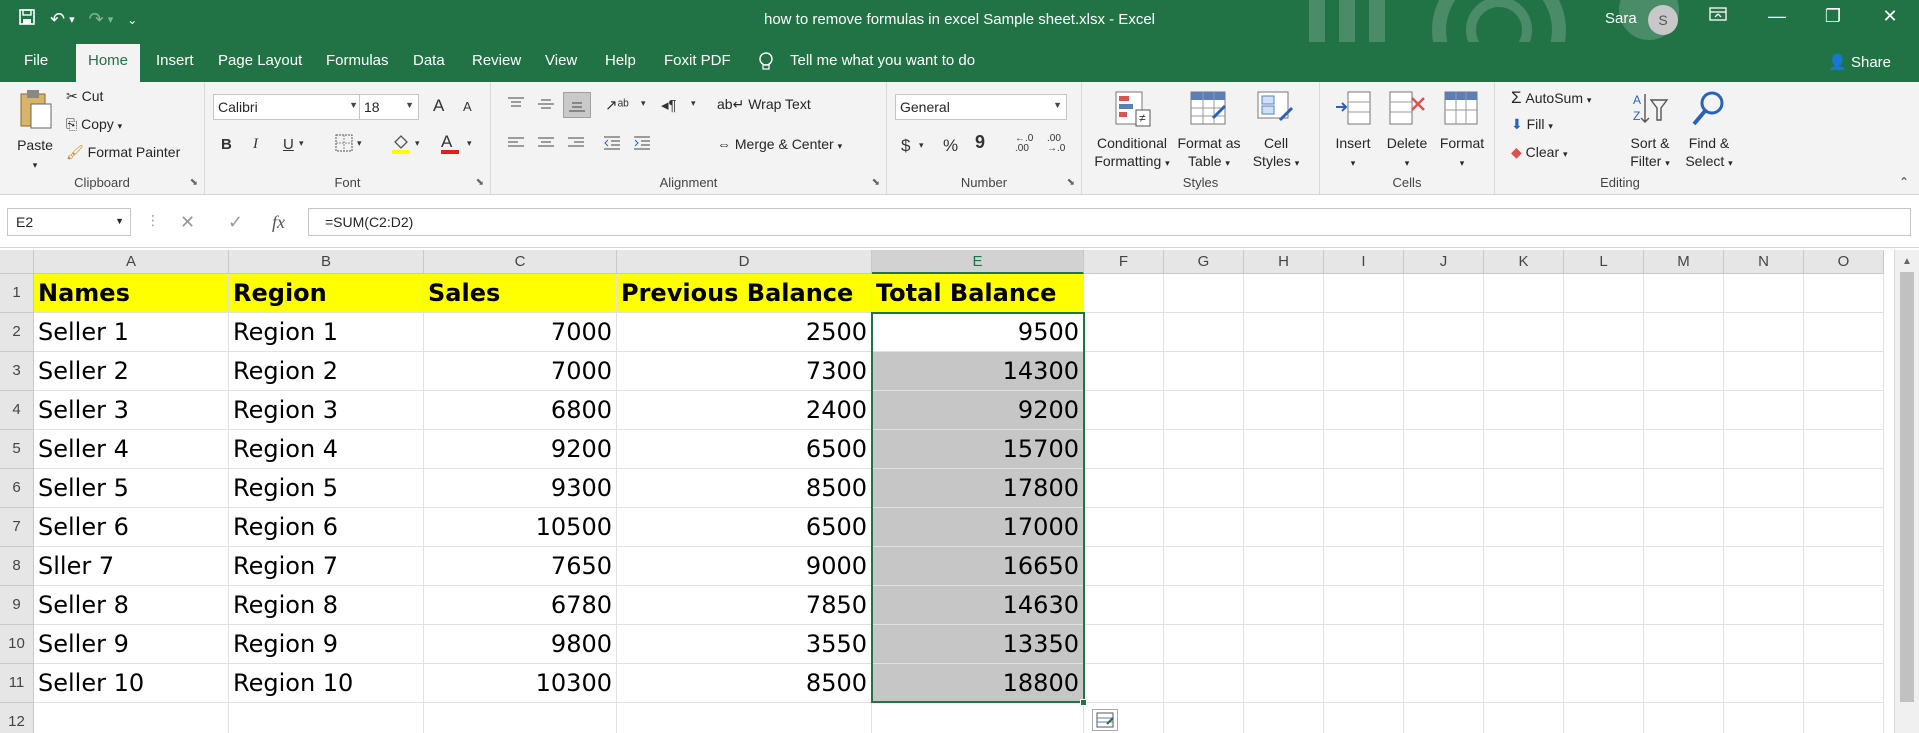 Image resolution: width=1919 pixels, height=733 pixels. What do you see at coordinates (1353, 131) in the screenshot?
I see `insert-cells-button: Insert ▾` at bounding box center [1353, 131].